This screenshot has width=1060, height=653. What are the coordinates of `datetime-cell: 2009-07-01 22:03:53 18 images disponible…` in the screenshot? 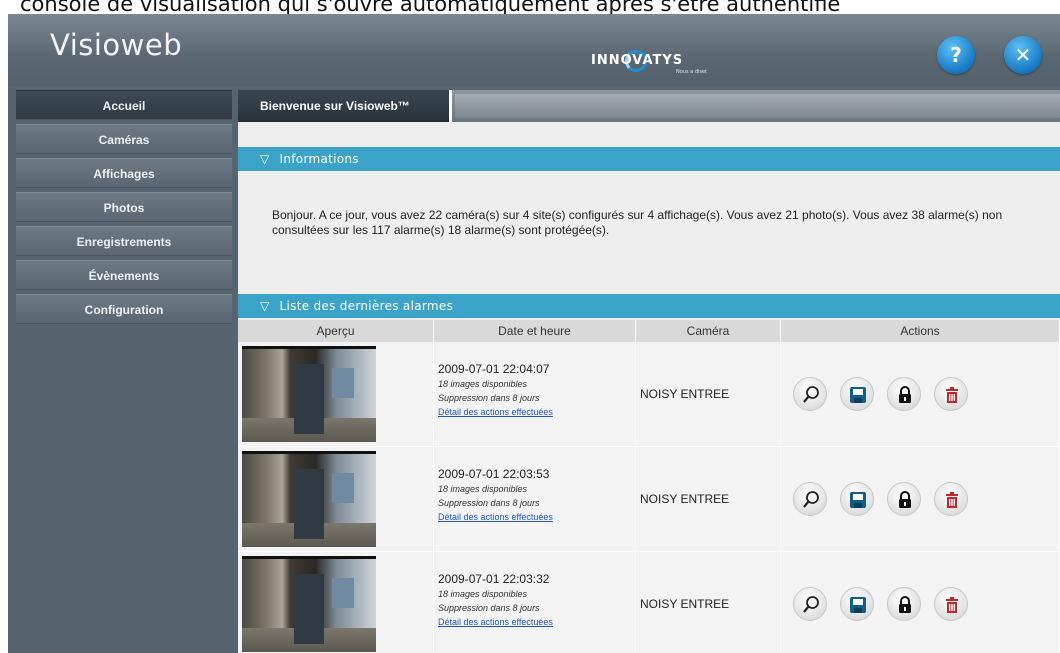 It's located at (535, 499).